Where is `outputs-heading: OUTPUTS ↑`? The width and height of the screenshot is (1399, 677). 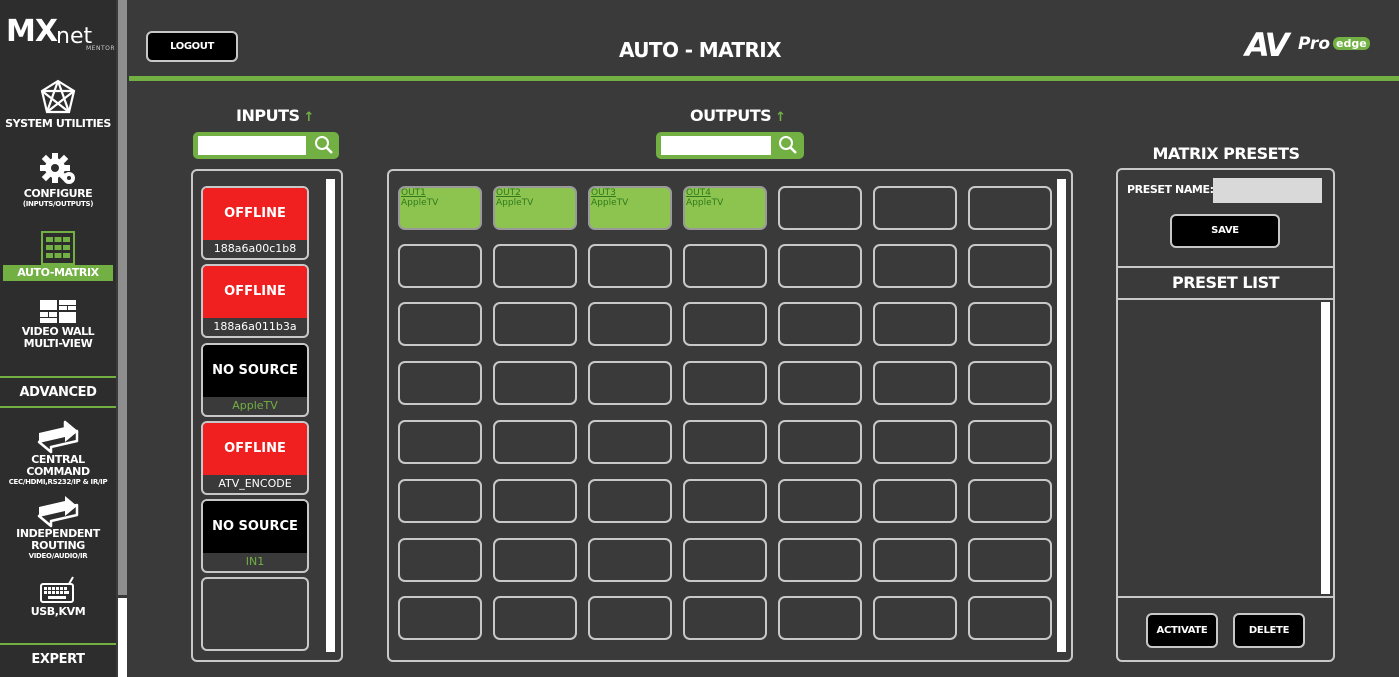
outputs-heading: OUTPUTS ↑ is located at coordinates (738, 115).